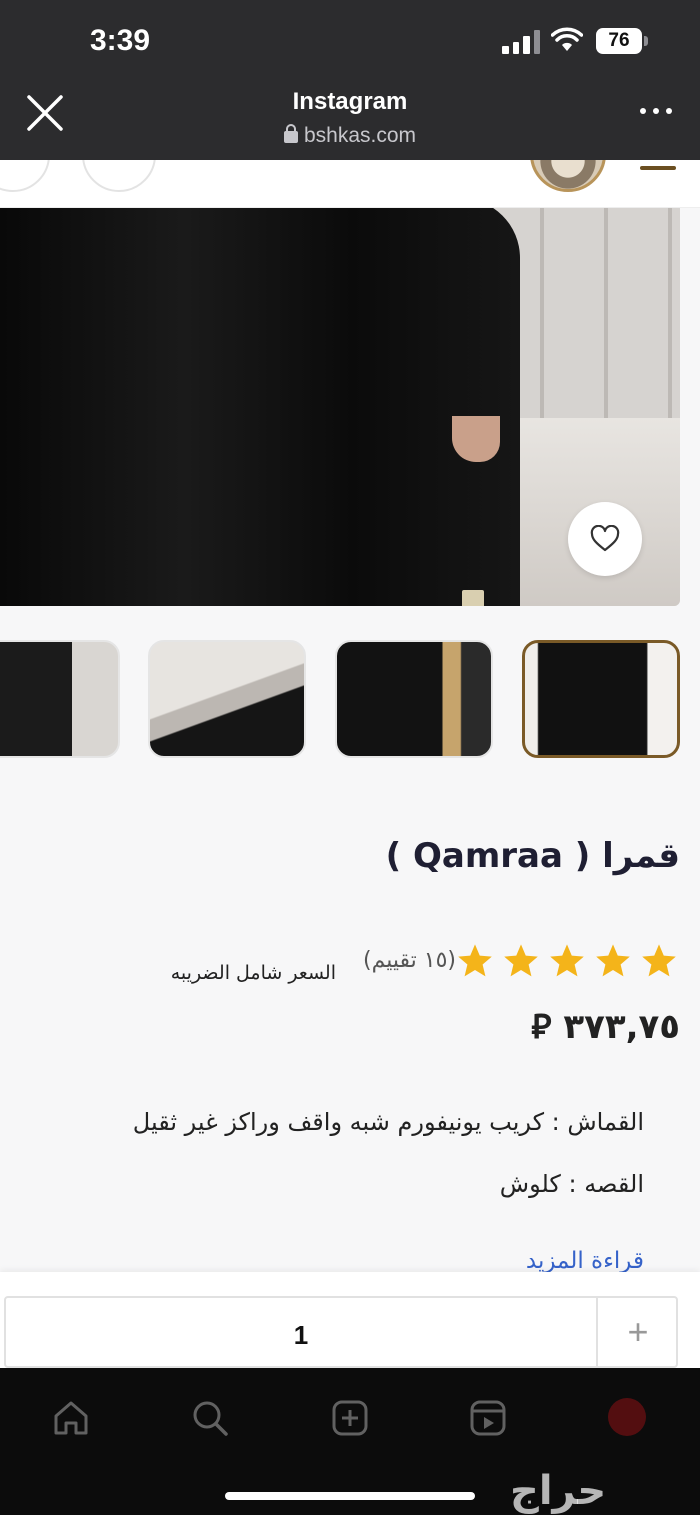 This screenshot has width=700, height=1515. What do you see at coordinates (350, 1441) in the screenshot?
I see `instagram-bottom-nav: حراج` at bounding box center [350, 1441].